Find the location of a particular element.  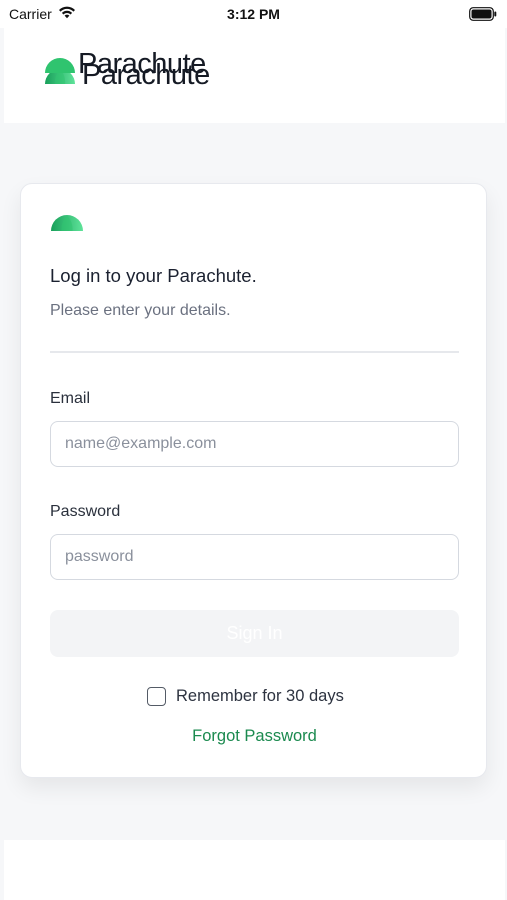

remember-label: Remember for 30 days is located at coordinates (260, 696).